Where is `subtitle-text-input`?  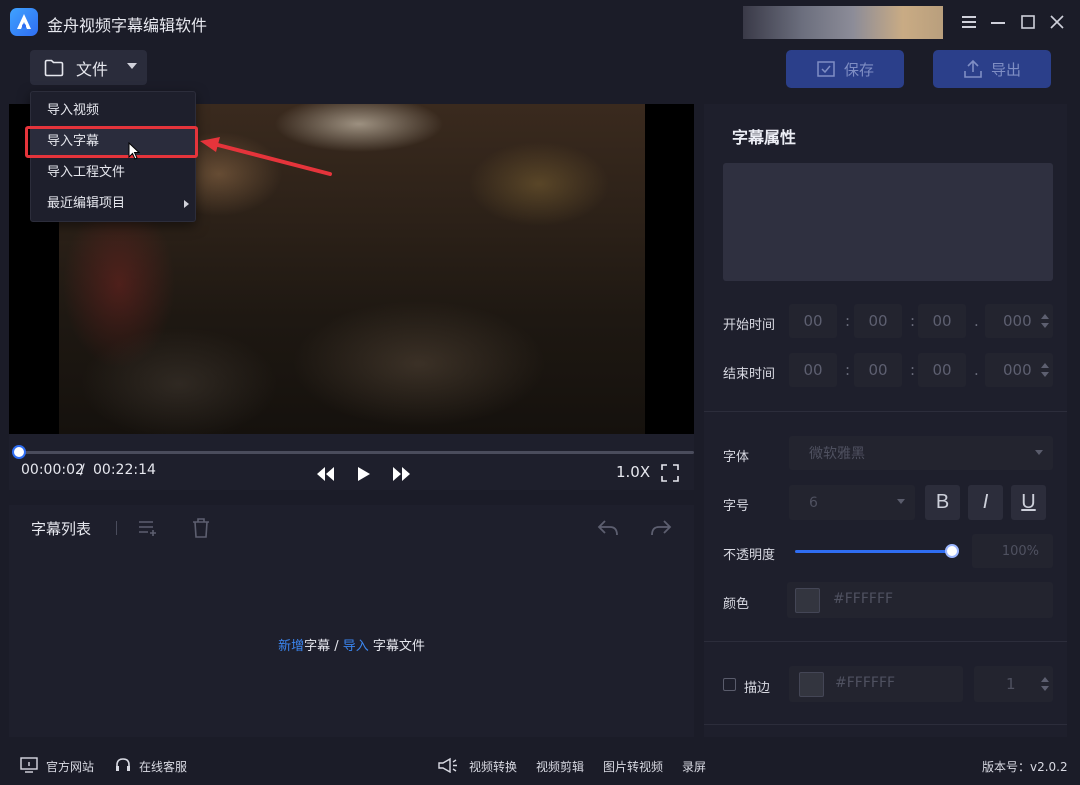
subtitle-text-input is located at coordinates (888, 222).